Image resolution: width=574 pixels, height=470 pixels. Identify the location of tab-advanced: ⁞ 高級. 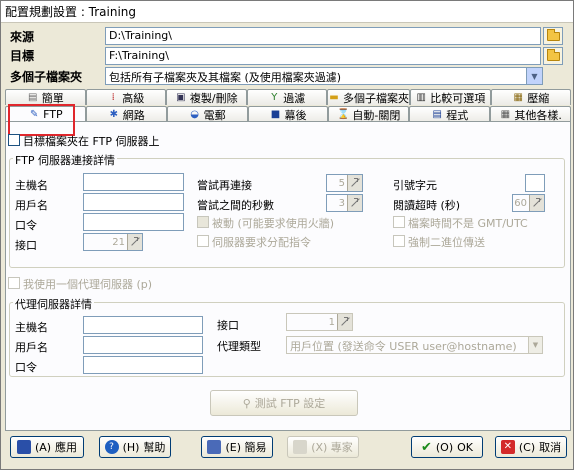
(125, 97).